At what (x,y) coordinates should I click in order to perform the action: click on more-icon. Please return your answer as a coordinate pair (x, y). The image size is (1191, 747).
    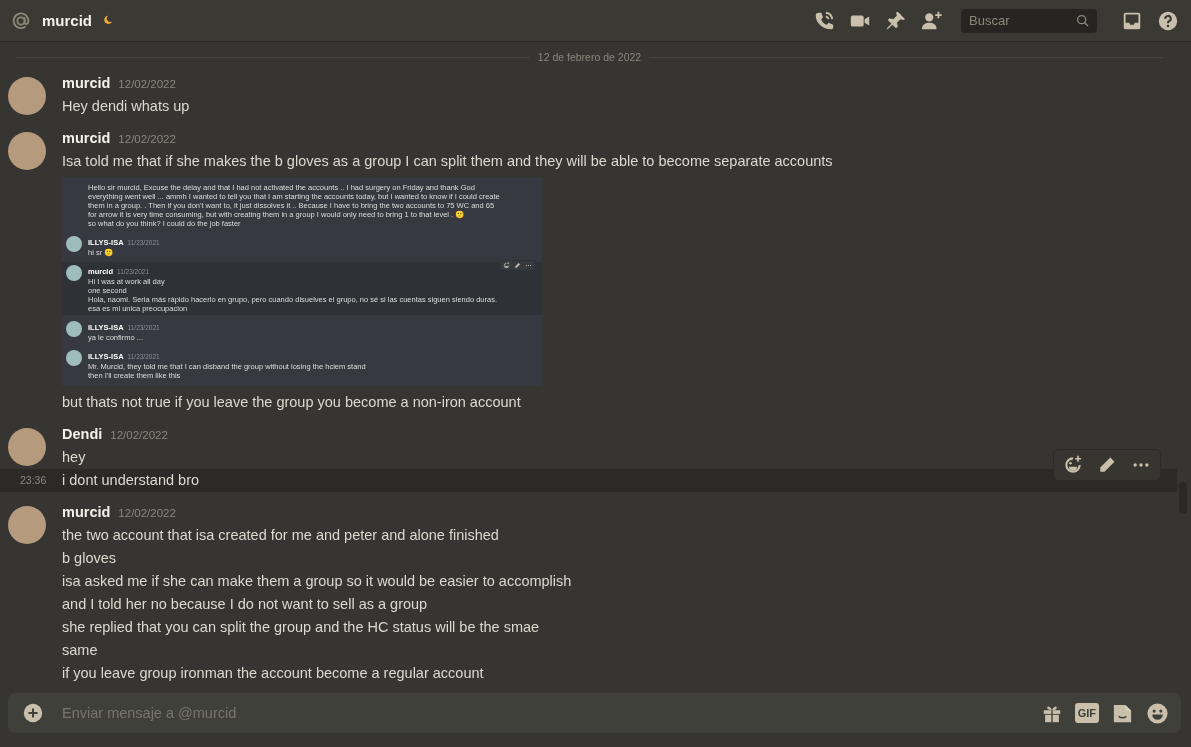
    Looking at the image, I should click on (528, 265).